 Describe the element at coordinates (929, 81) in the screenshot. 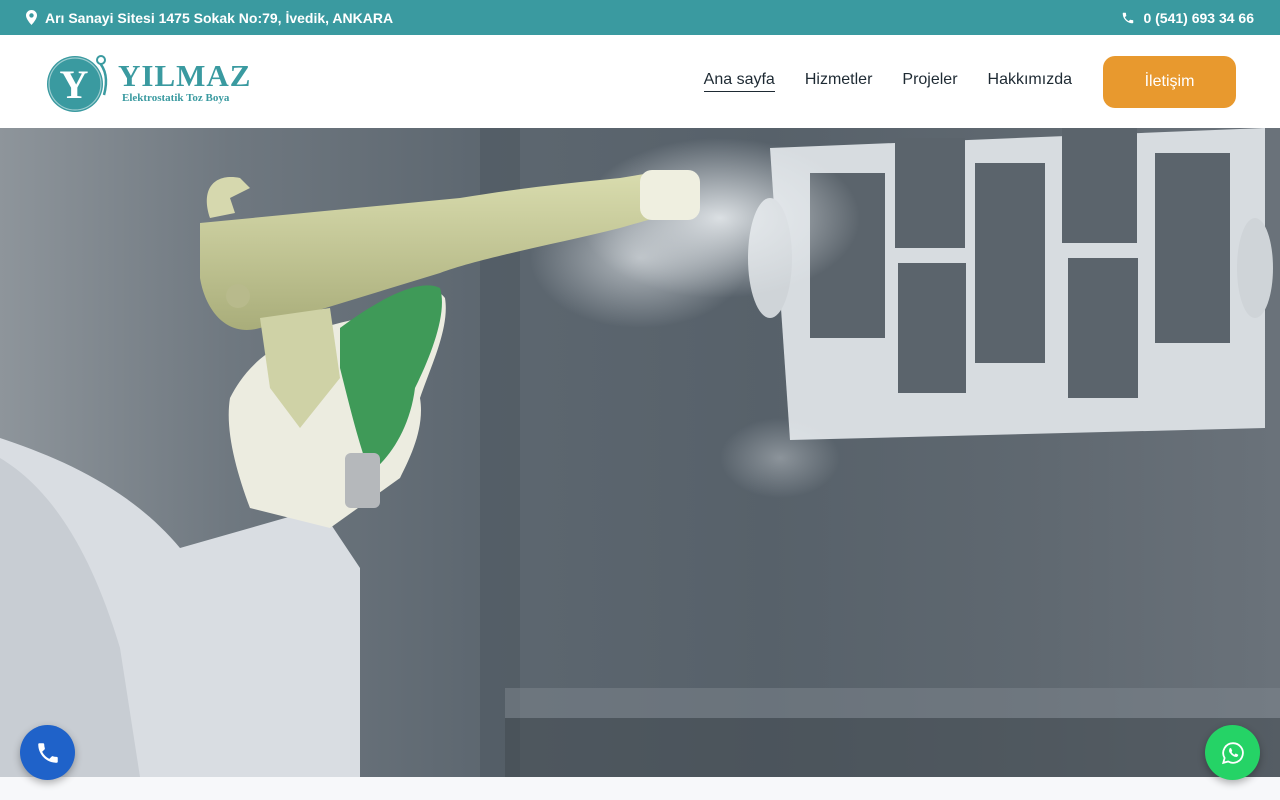

I see `nav-item-projeler: Projeler` at that location.